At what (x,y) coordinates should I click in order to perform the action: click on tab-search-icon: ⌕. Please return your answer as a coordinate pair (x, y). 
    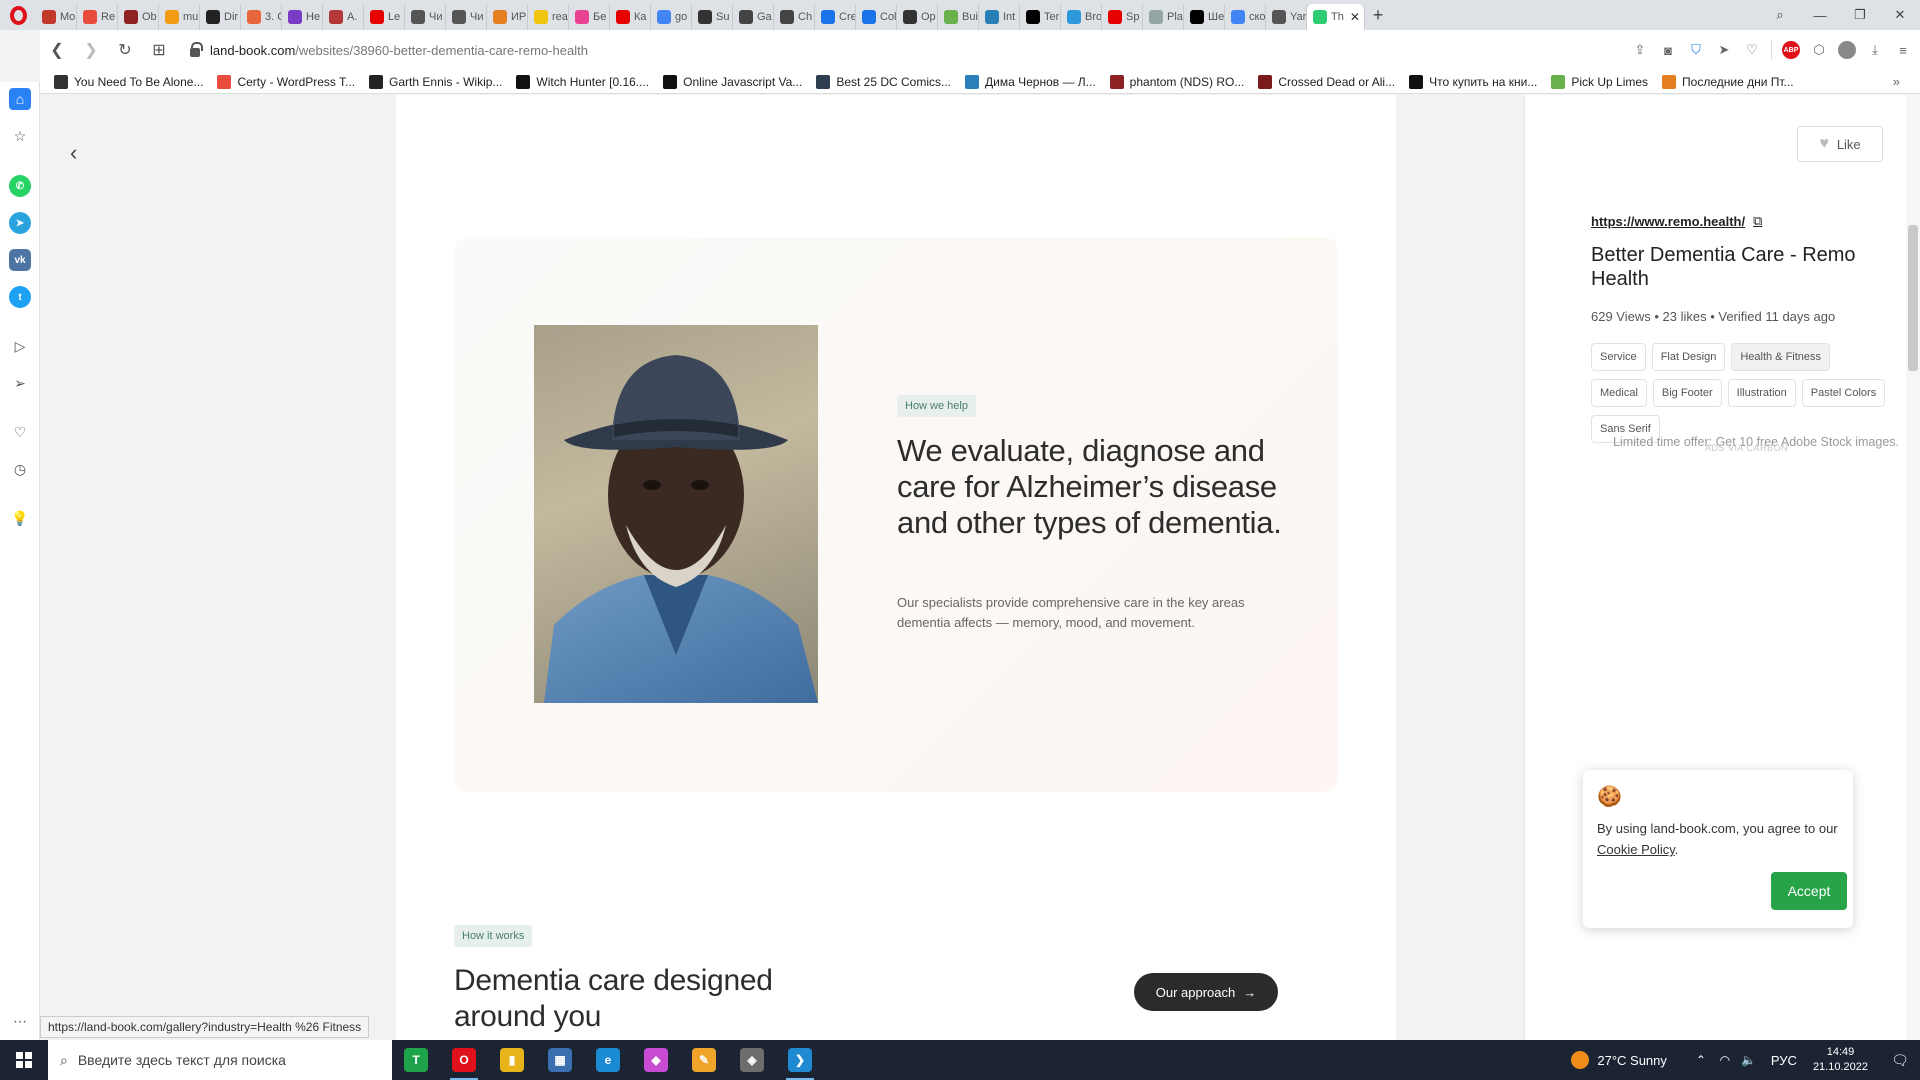
    Looking at the image, I should click on (1780, 15).